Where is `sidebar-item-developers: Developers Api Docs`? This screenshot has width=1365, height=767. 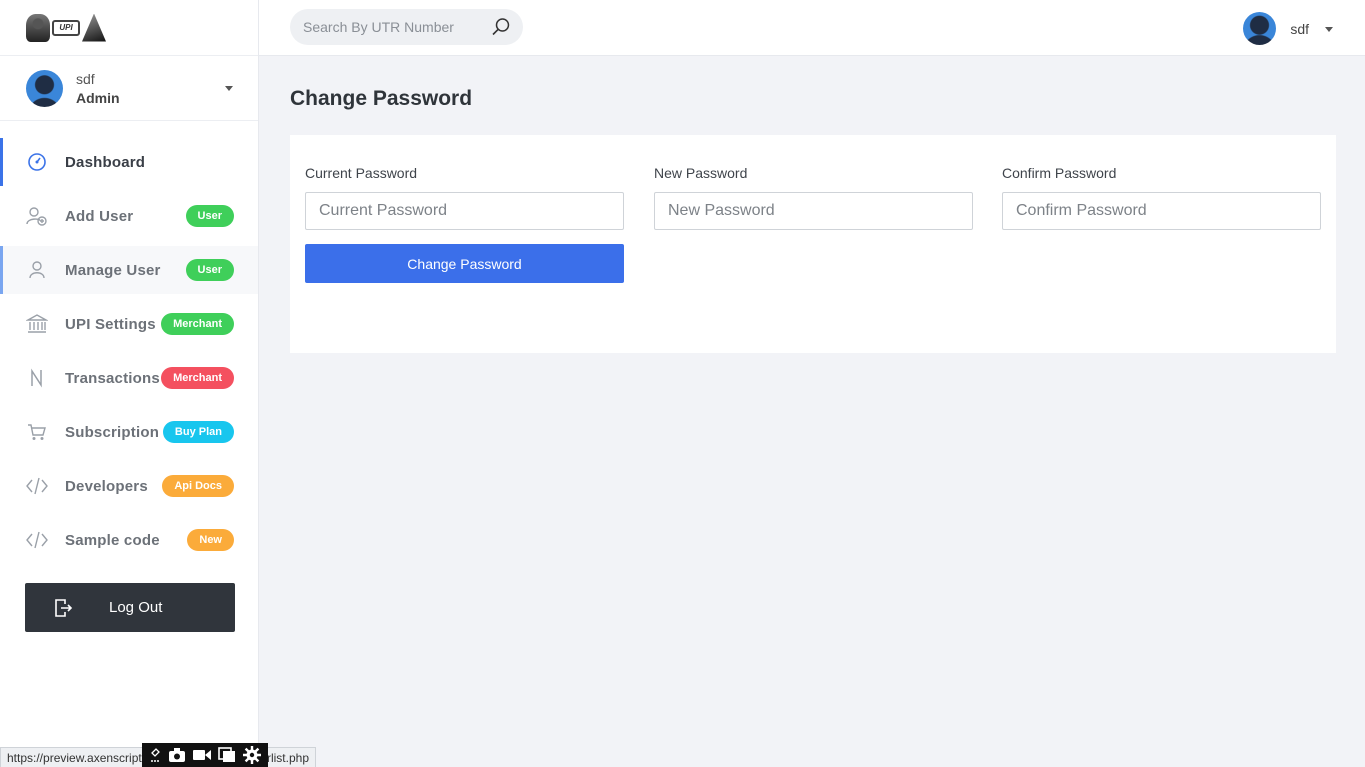 sidebar-item-developers: Developers Api Docs is located at coordinates (129, 486).